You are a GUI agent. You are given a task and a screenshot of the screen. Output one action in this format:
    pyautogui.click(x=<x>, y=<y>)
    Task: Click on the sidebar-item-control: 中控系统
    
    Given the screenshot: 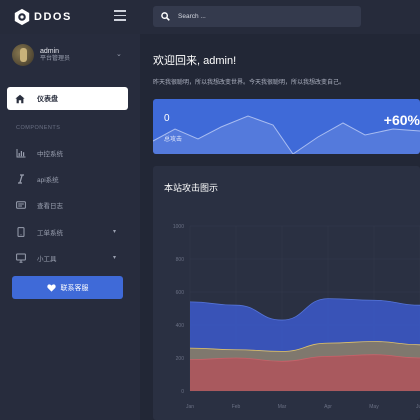 What is the action you would take?
    pyautogui.click(x=72, y=153)
    